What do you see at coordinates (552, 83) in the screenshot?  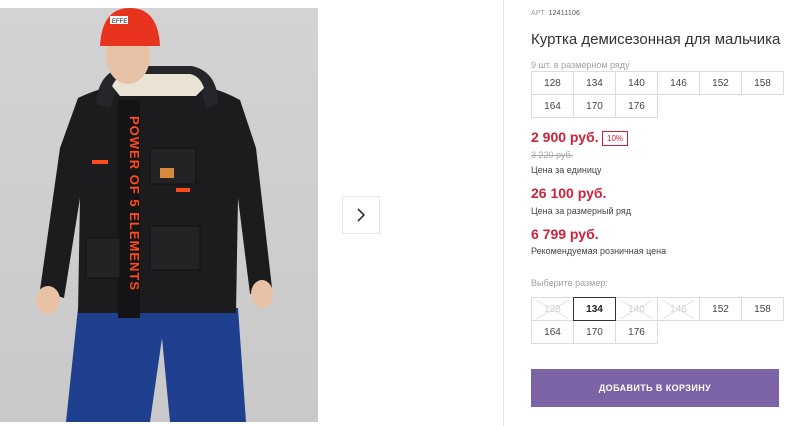 I see `range-size-cell: 128` at bounding box center [552, 83].